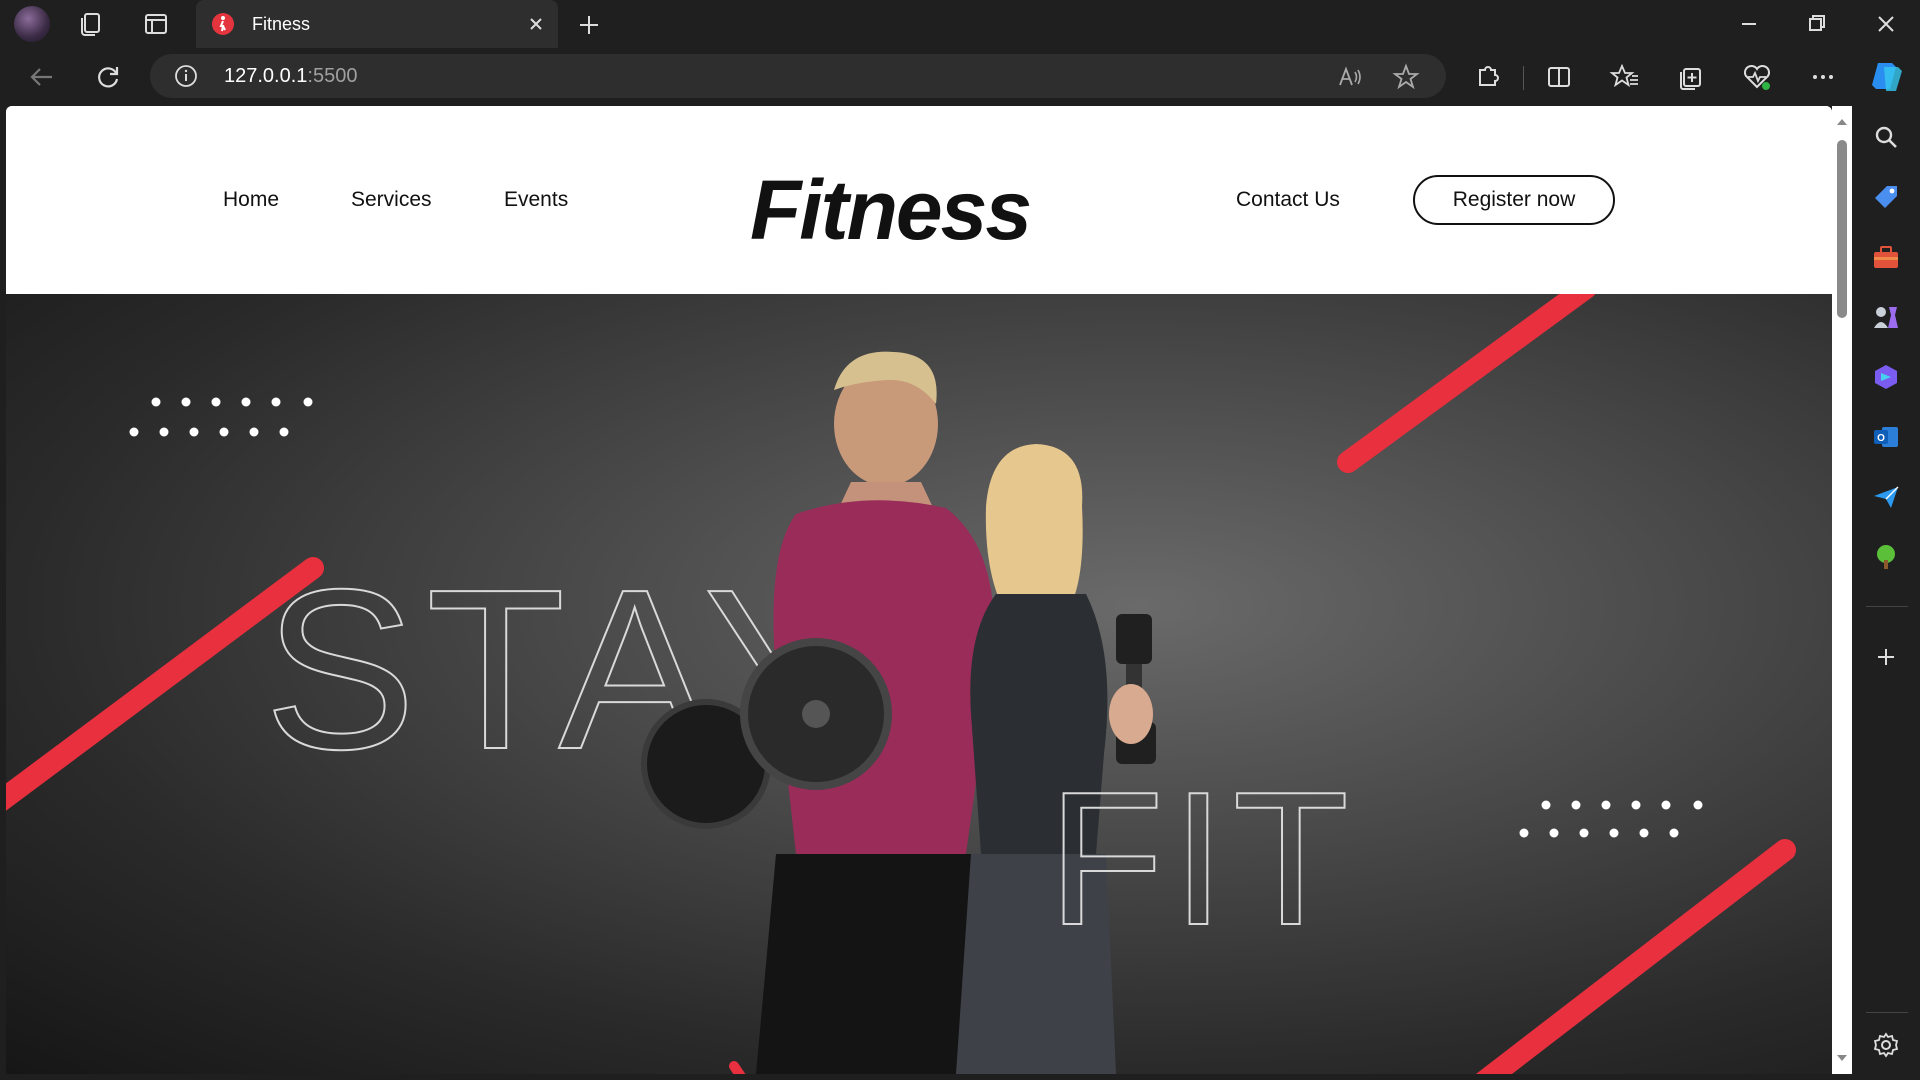  What do you see at coordinates (1886, 657) in the screenshot?
I see `add-icon` at bounding box center [1886, 657].